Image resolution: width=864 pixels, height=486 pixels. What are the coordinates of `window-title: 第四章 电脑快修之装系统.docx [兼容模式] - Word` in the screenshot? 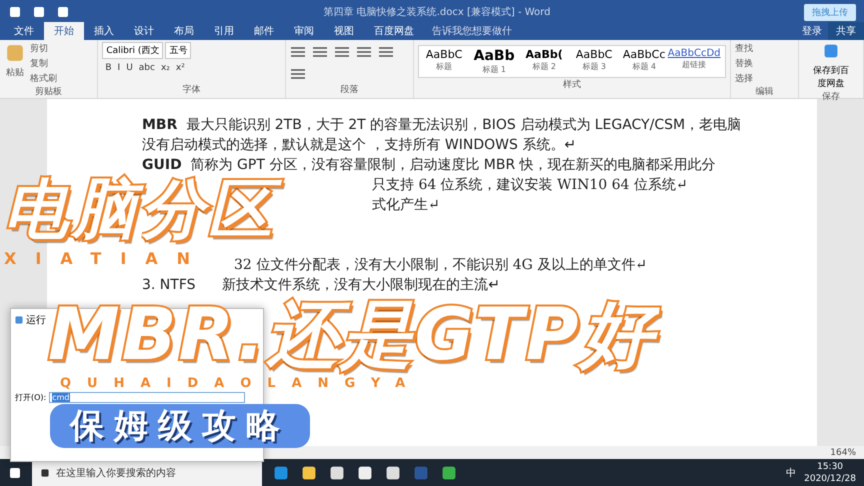 It's located at (437, 12).